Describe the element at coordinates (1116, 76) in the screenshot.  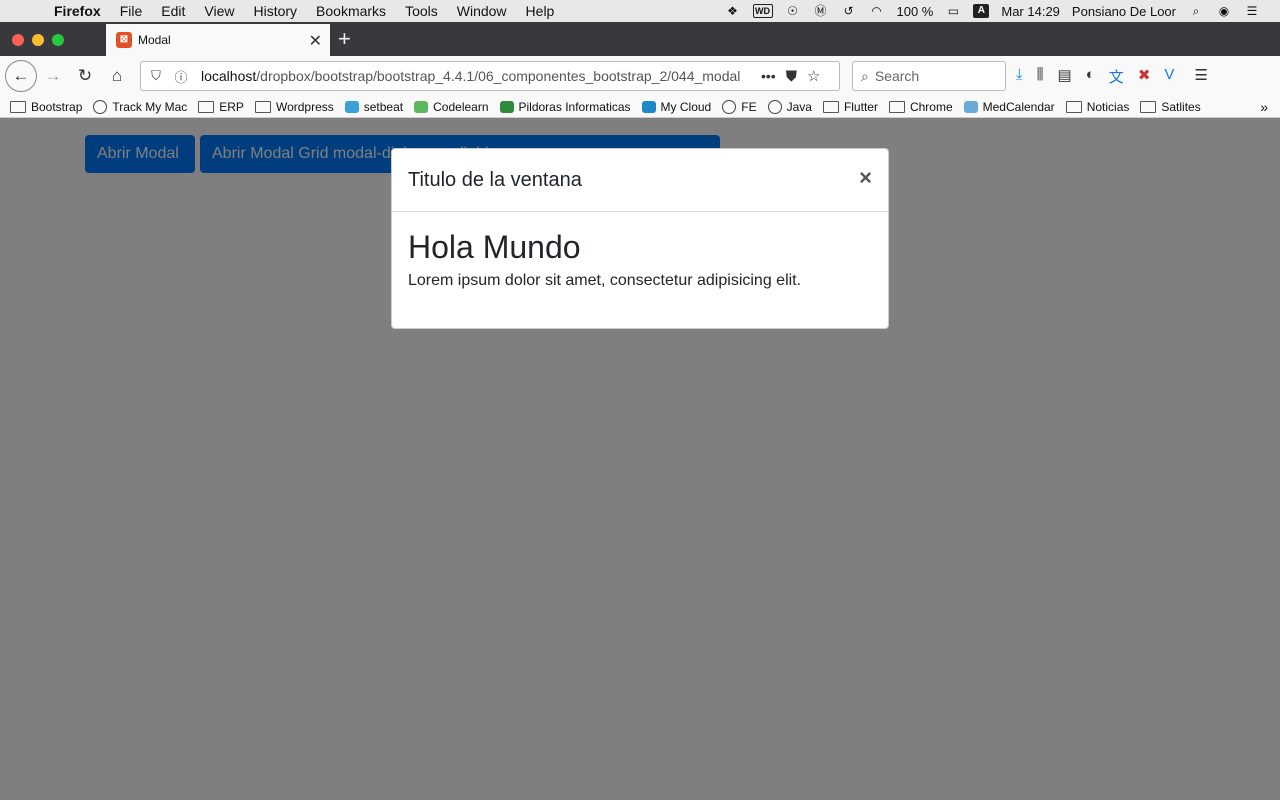
I see `translate-extension-icon: 文` at that location.